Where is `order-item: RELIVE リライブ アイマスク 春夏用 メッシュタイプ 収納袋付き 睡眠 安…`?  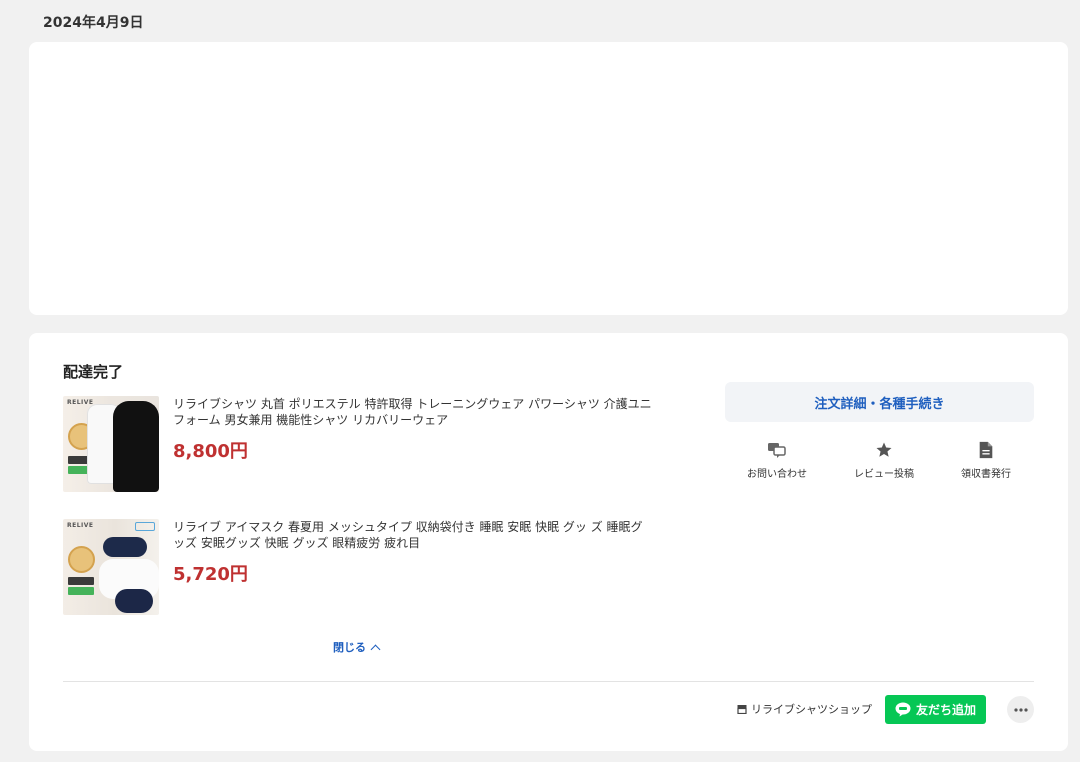 order-item: RELIVE リライブ アイマスク 春夏用 メッシュタイプ 収納袋付き 睡眠 安… is located at coordinates (363, 567).